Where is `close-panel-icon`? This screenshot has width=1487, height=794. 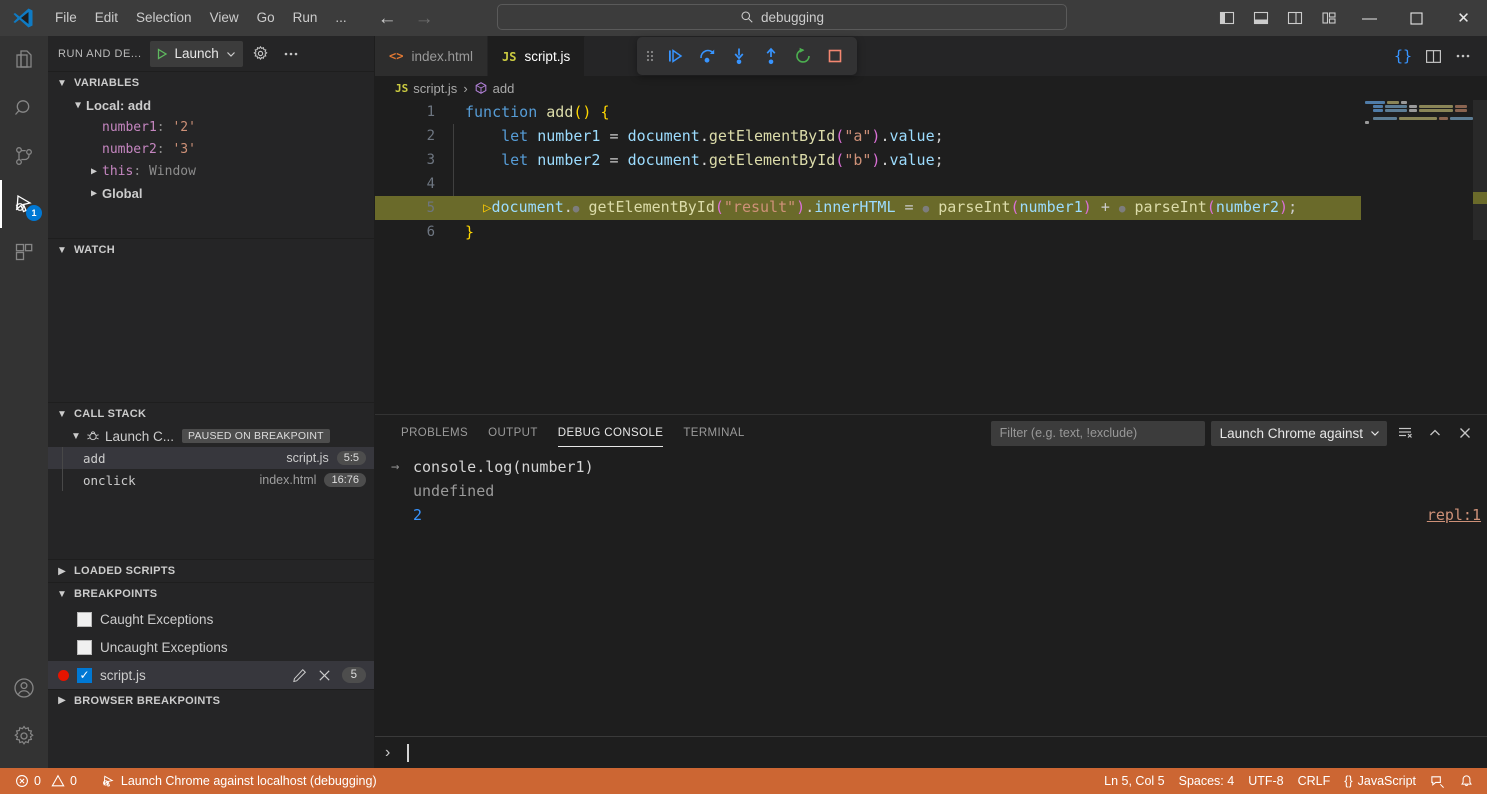
close-panel-icon is located at coordinates (1465, 433).